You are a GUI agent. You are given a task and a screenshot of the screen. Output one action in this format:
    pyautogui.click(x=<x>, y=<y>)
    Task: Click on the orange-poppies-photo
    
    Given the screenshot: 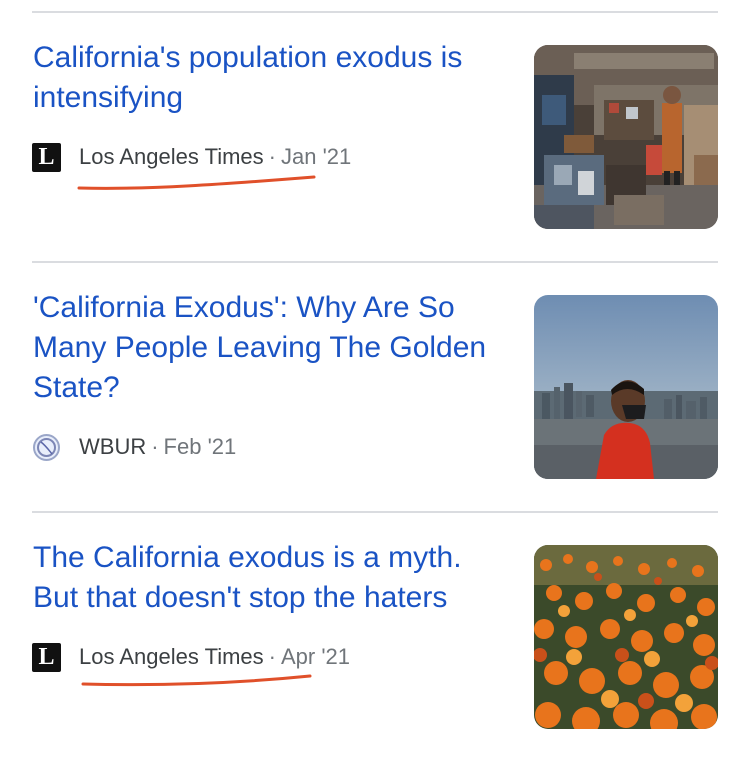 What is the action you would take?
    pyautogui.click(x=626, y=637)
    